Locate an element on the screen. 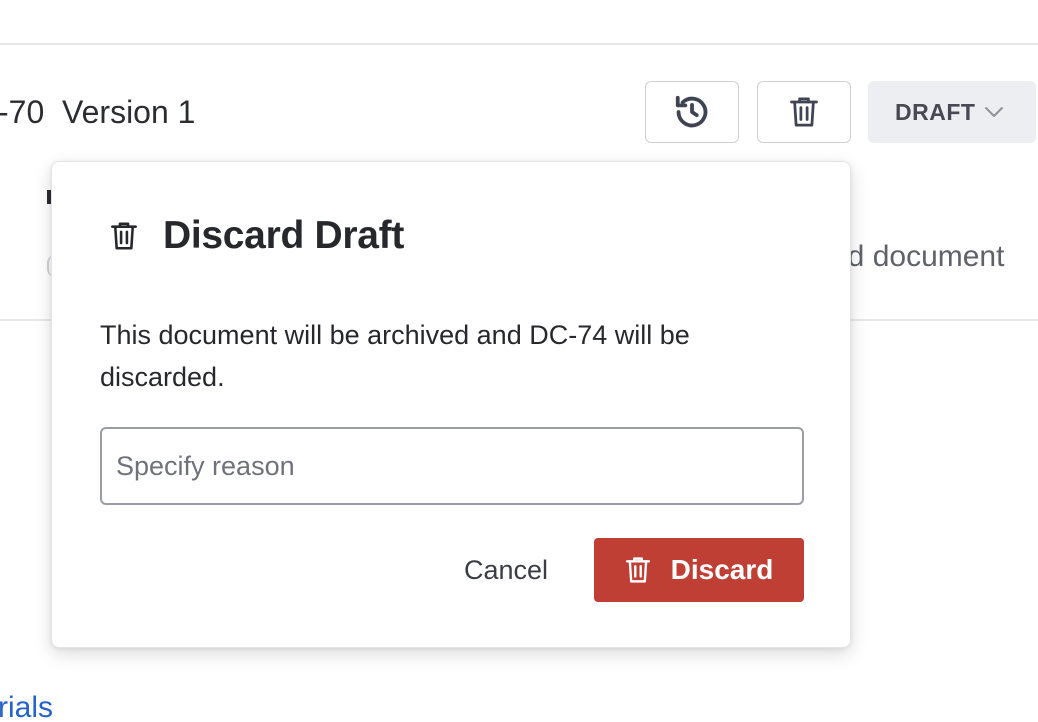 The image size is (1038, 722). version-history-button is located at coordinates (692, 112).